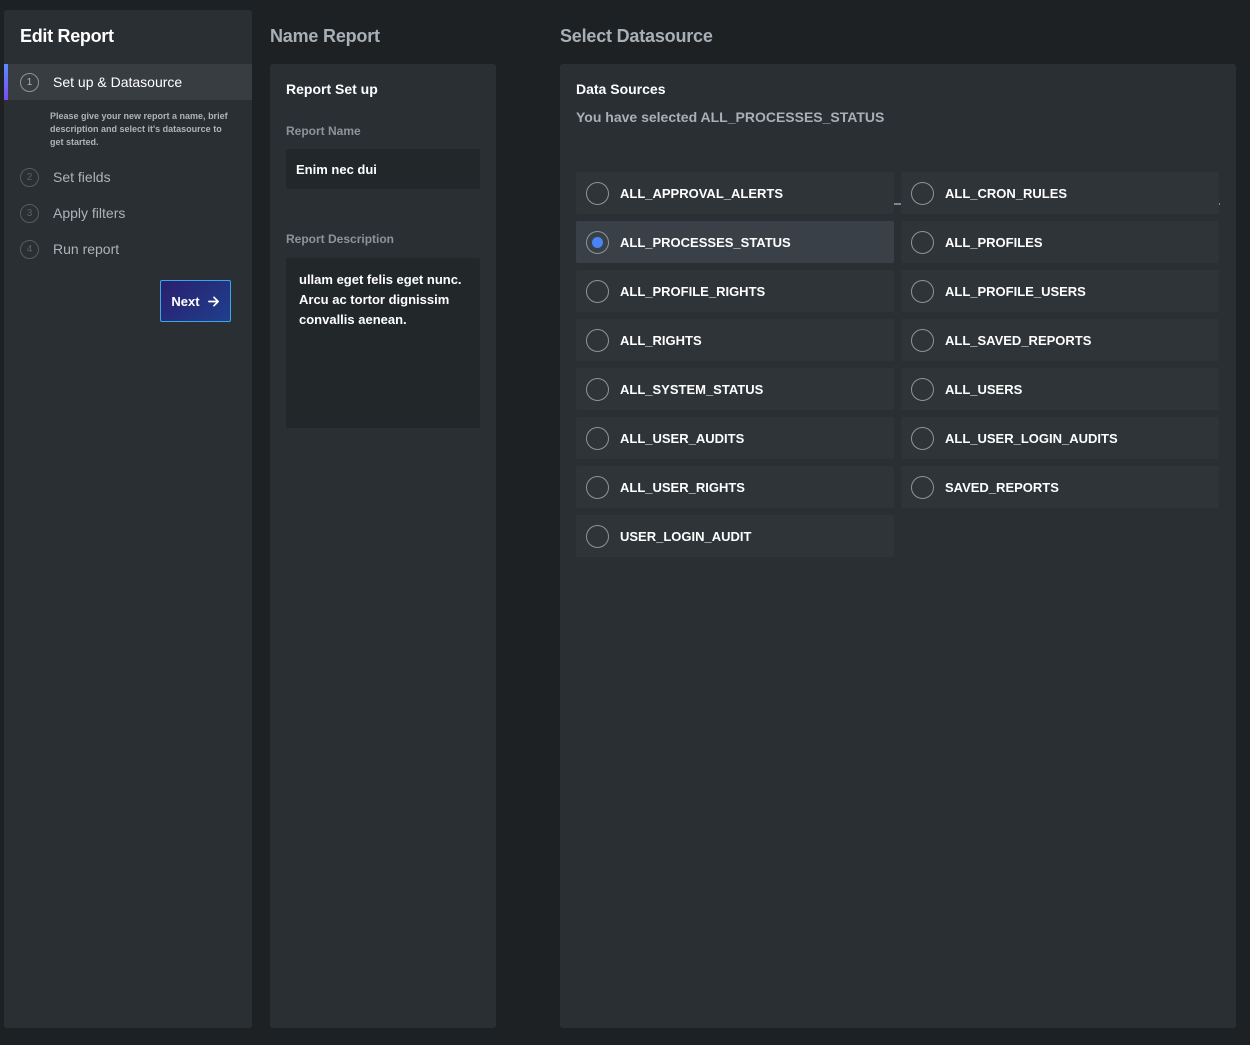 The height and width of the screenshot is (1045, 1250). I want to click on datasource-option: ALL_CRON_RULES, so click(1060, 193).